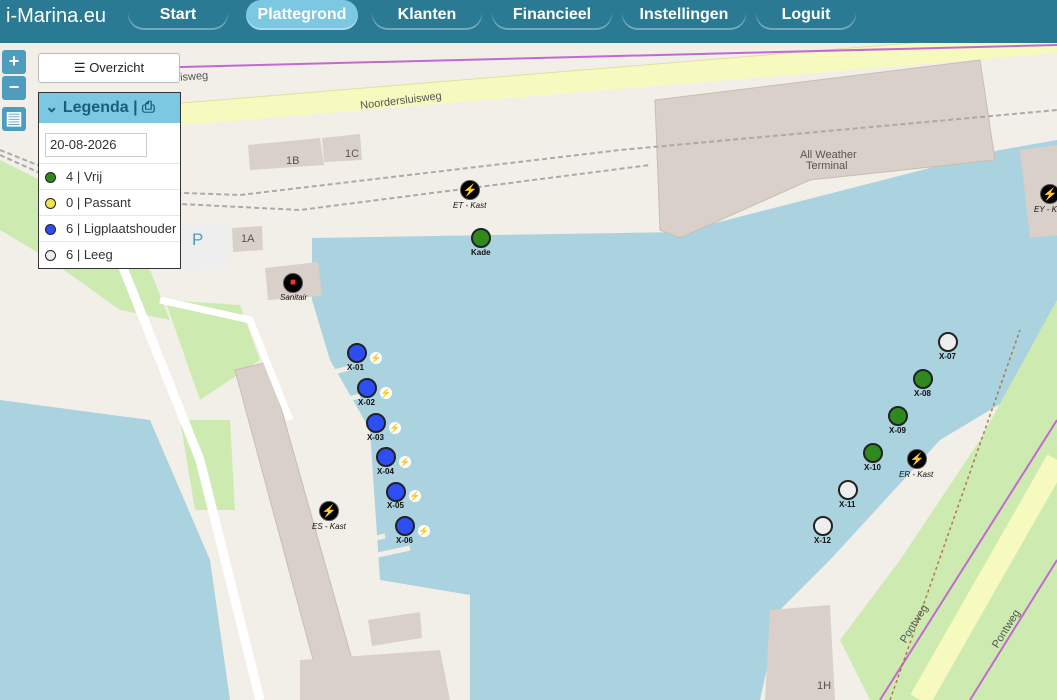 The height and width of the screenshot is (700, 1057). I want to click on legend-label: 4 | Vrij, so click(84, 176).